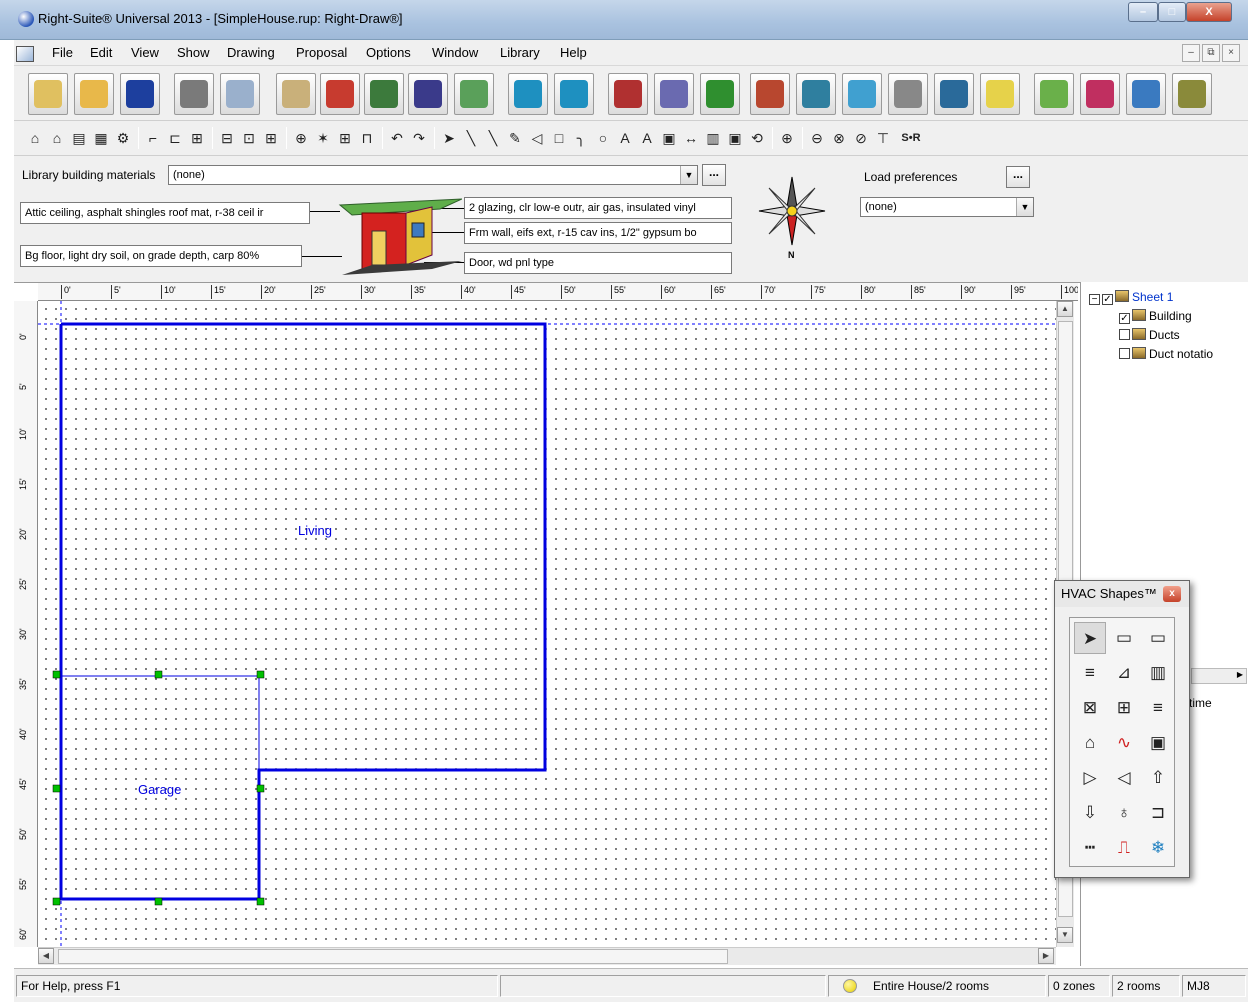 The image size is (1248, 1002). I want to click on draw-tool-21-icon: ◁, so click(537, 138).